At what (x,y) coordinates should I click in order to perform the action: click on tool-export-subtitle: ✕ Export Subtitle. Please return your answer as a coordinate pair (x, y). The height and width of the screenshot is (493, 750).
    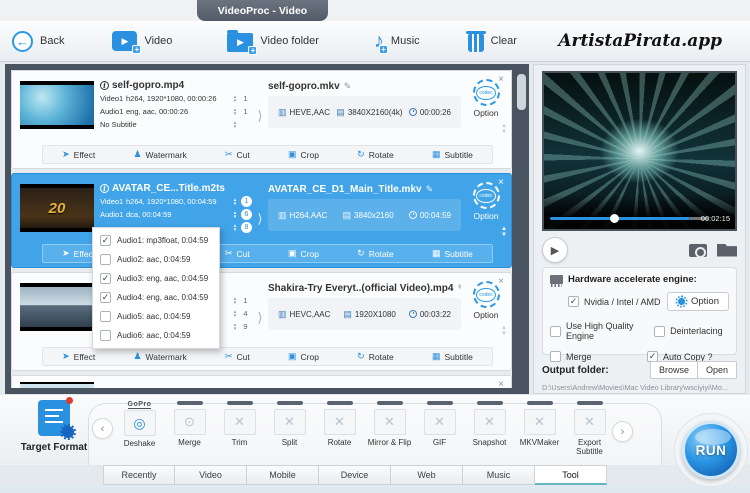
    Looking at the image, I should click on (589, 429).